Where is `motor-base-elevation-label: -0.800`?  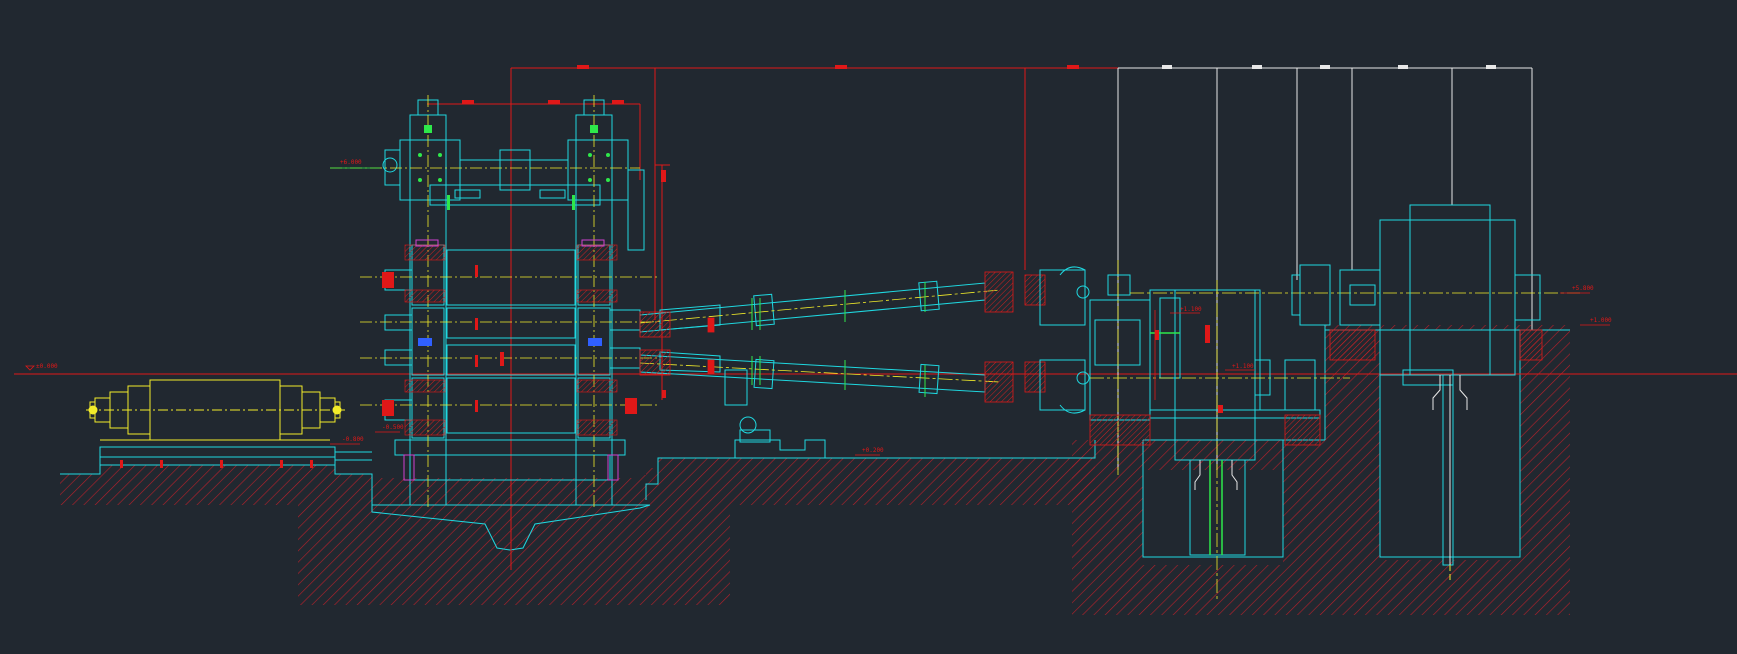 motor-base-elevation-label: -0.800 is located at coordinates (353, 439).